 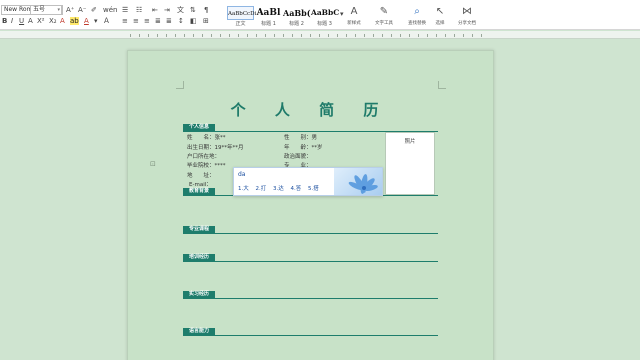 I want to click on ime-candidate: 3.达, so click(x=278, y=189).